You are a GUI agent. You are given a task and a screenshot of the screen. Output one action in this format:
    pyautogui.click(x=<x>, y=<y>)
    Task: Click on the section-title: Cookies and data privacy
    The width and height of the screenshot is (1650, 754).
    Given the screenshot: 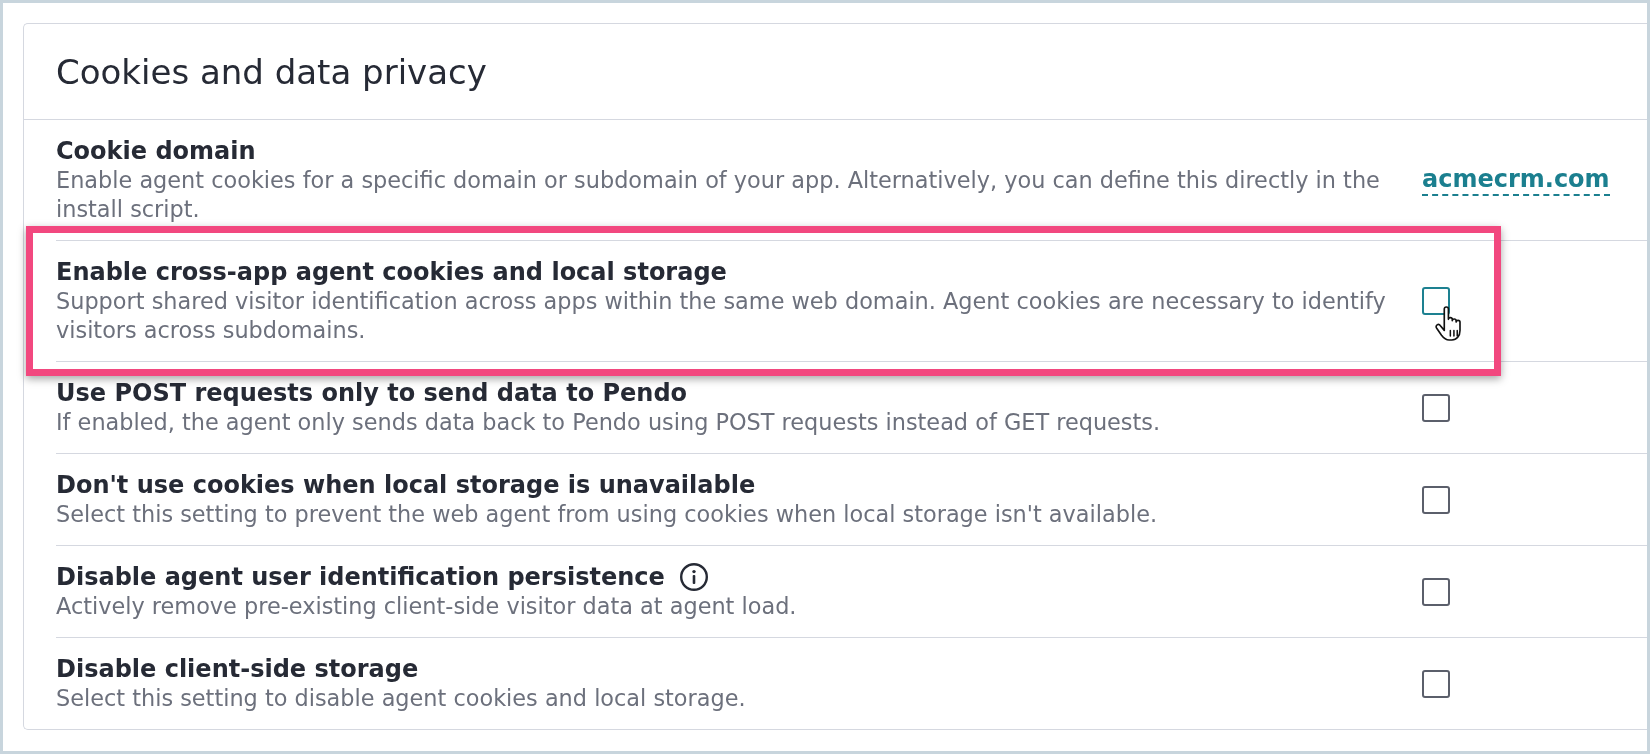 What is the action you would take?
    pyautogui.click(x=271, y=71)
    